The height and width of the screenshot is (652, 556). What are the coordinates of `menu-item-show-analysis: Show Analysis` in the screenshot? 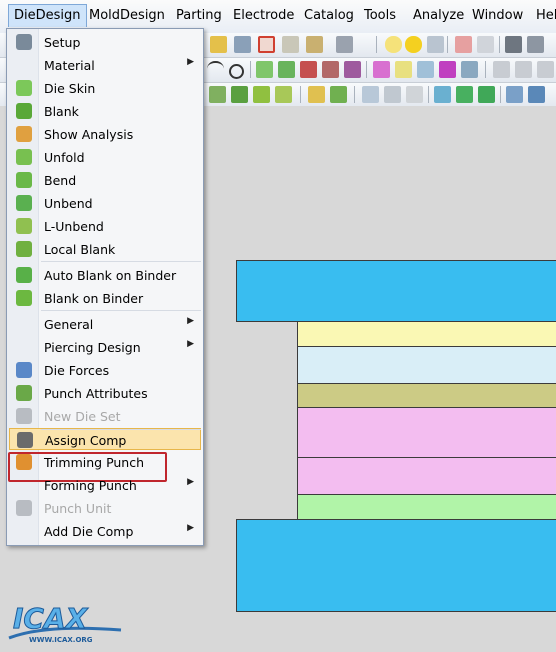 It's located at (105, 134).